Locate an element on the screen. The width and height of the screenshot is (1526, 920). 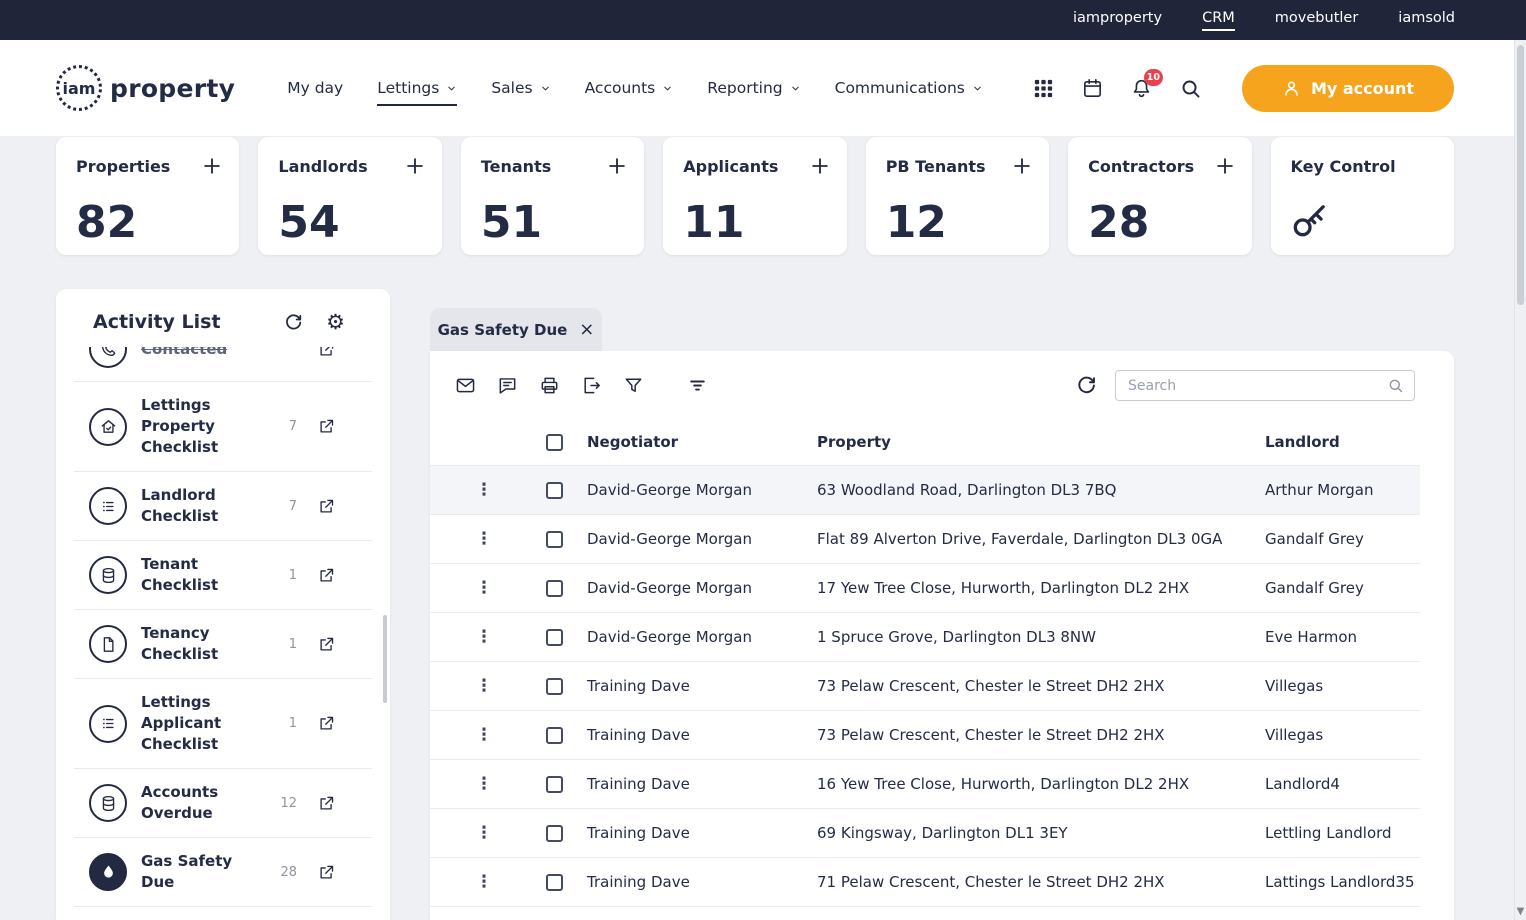
gear-icon: ⚙ is located at coordinates (335, 322).